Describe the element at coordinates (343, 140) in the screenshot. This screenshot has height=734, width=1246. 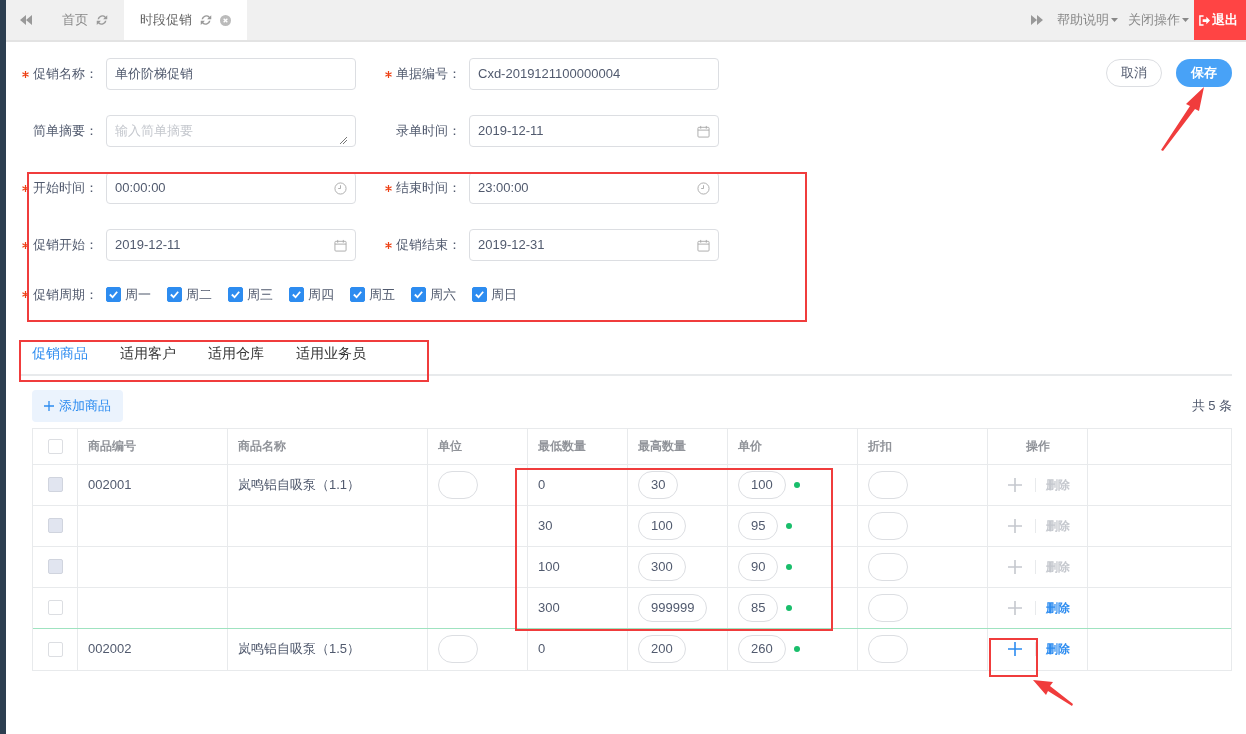
I see `resize-handle-icon` at that location.